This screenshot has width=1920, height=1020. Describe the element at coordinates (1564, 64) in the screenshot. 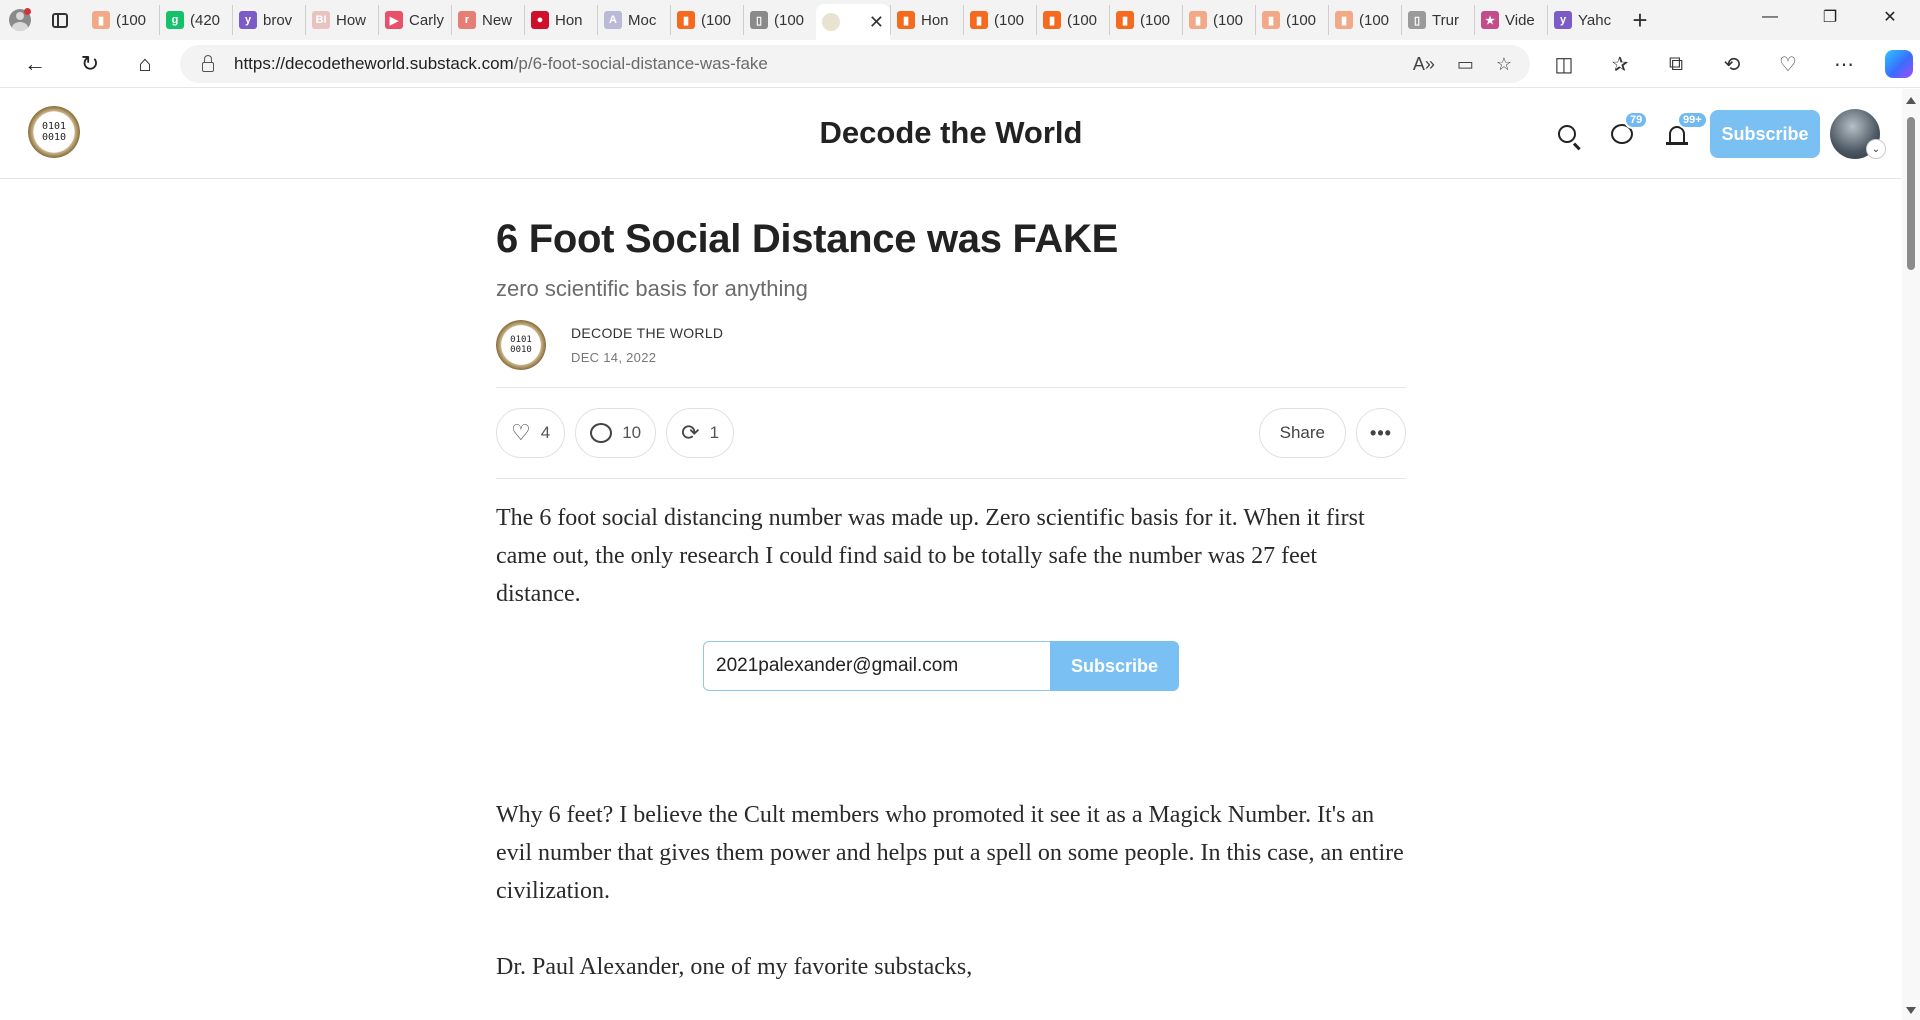

I see `split-screen-icon: ◫` at that location.